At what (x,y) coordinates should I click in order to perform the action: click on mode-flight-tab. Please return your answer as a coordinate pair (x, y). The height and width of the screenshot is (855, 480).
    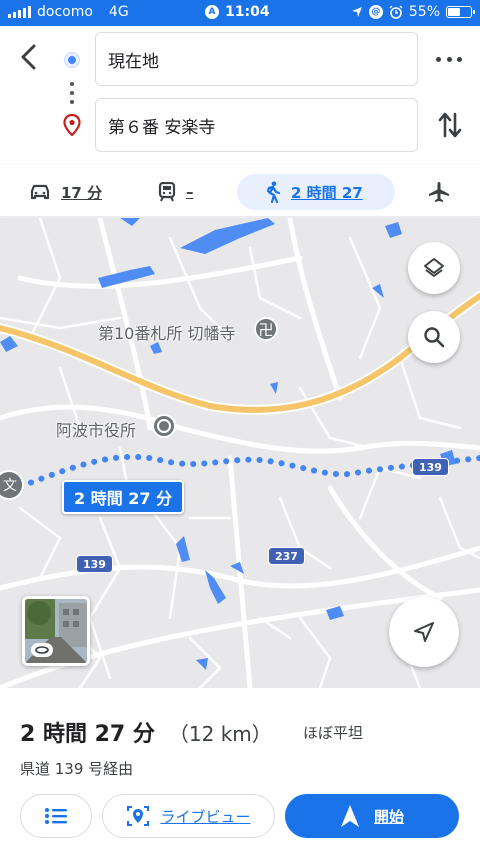
    Looking at the image, I should click on (439, 192).